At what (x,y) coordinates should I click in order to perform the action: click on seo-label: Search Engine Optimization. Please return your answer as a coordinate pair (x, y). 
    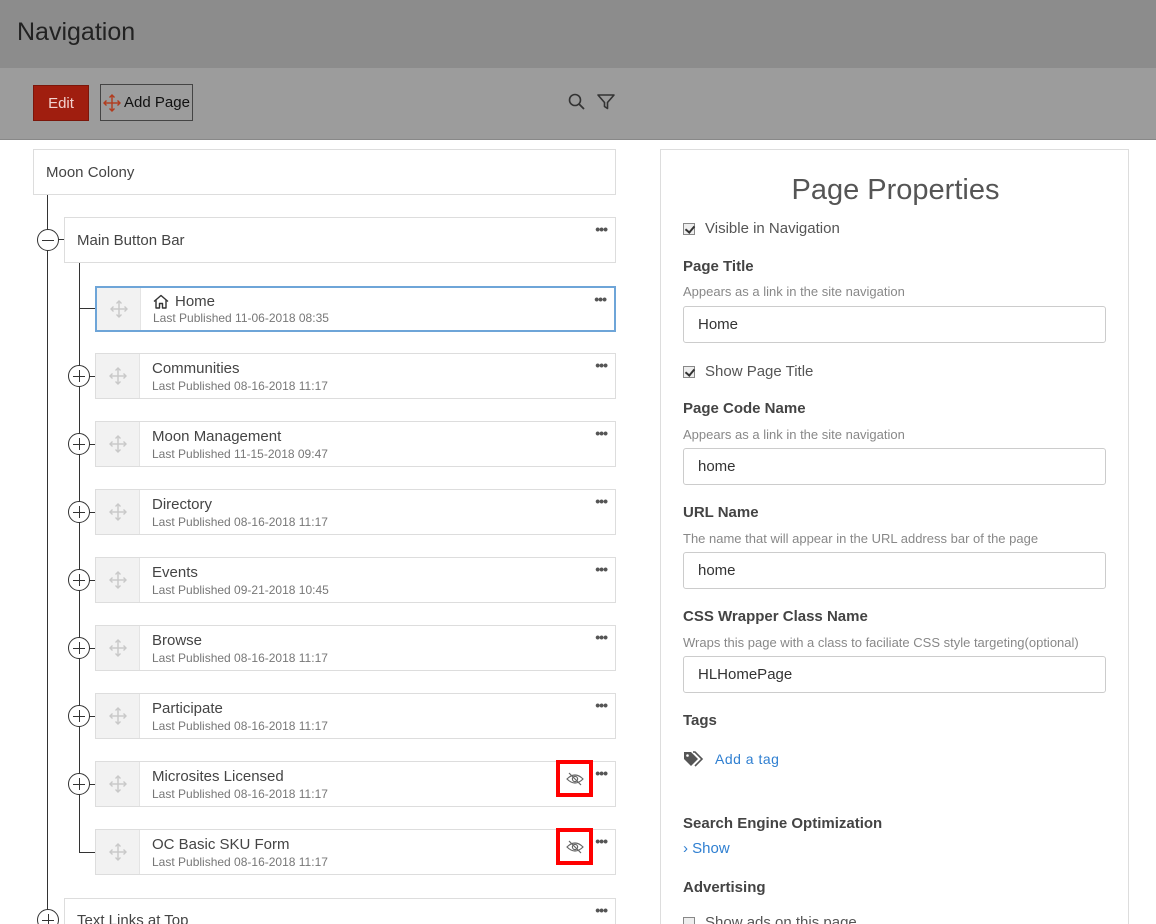
    Looking at the image, I should click on (783, 823).